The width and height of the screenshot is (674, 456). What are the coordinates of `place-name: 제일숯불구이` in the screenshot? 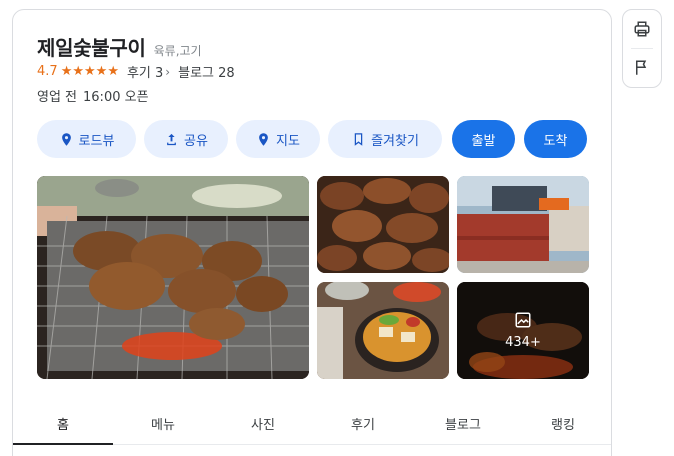 It's located at (91, 48).